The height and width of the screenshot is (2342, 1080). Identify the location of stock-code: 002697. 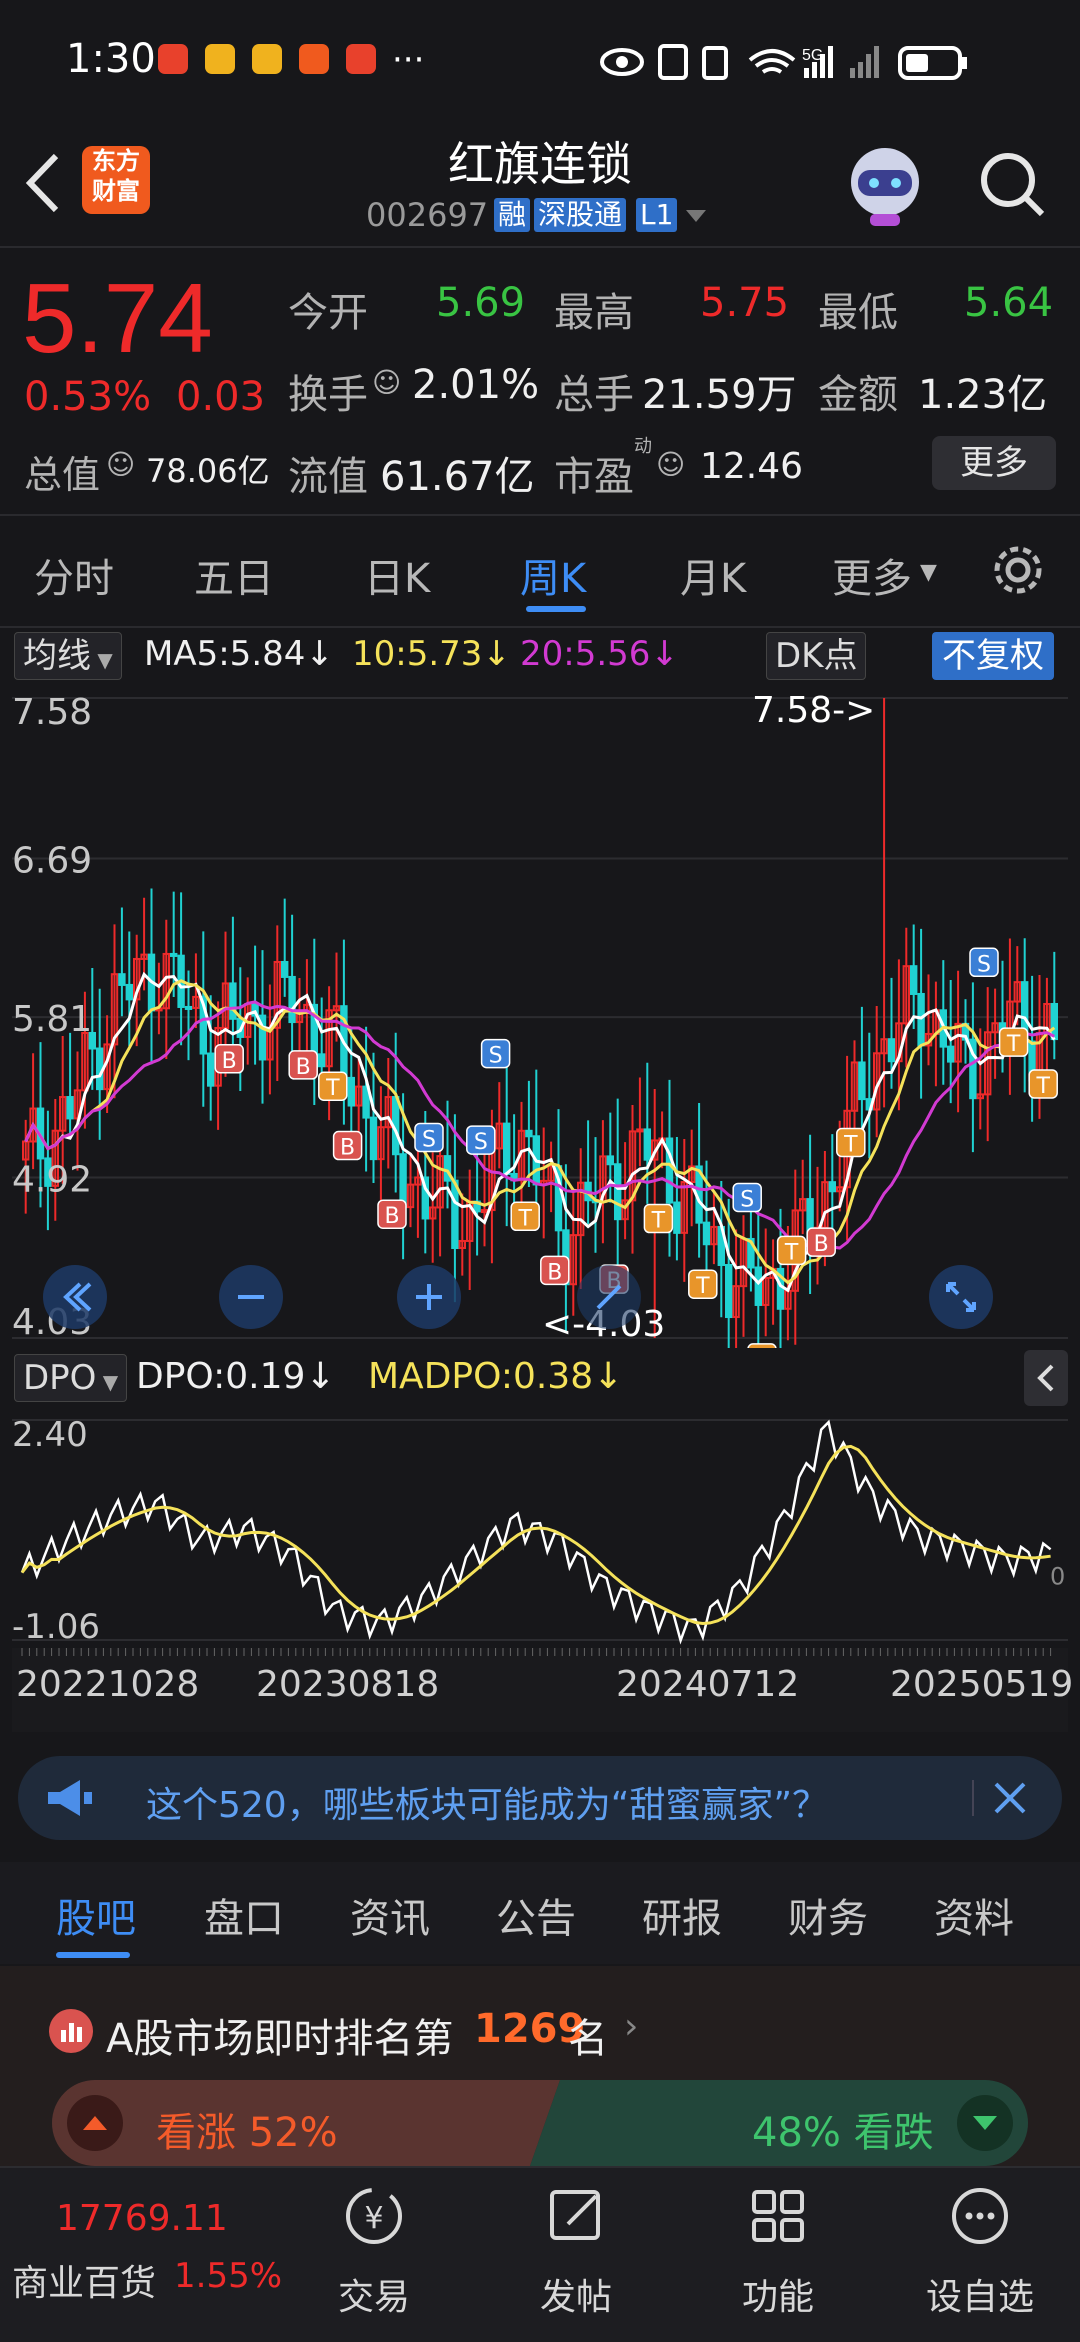
(427, 215).